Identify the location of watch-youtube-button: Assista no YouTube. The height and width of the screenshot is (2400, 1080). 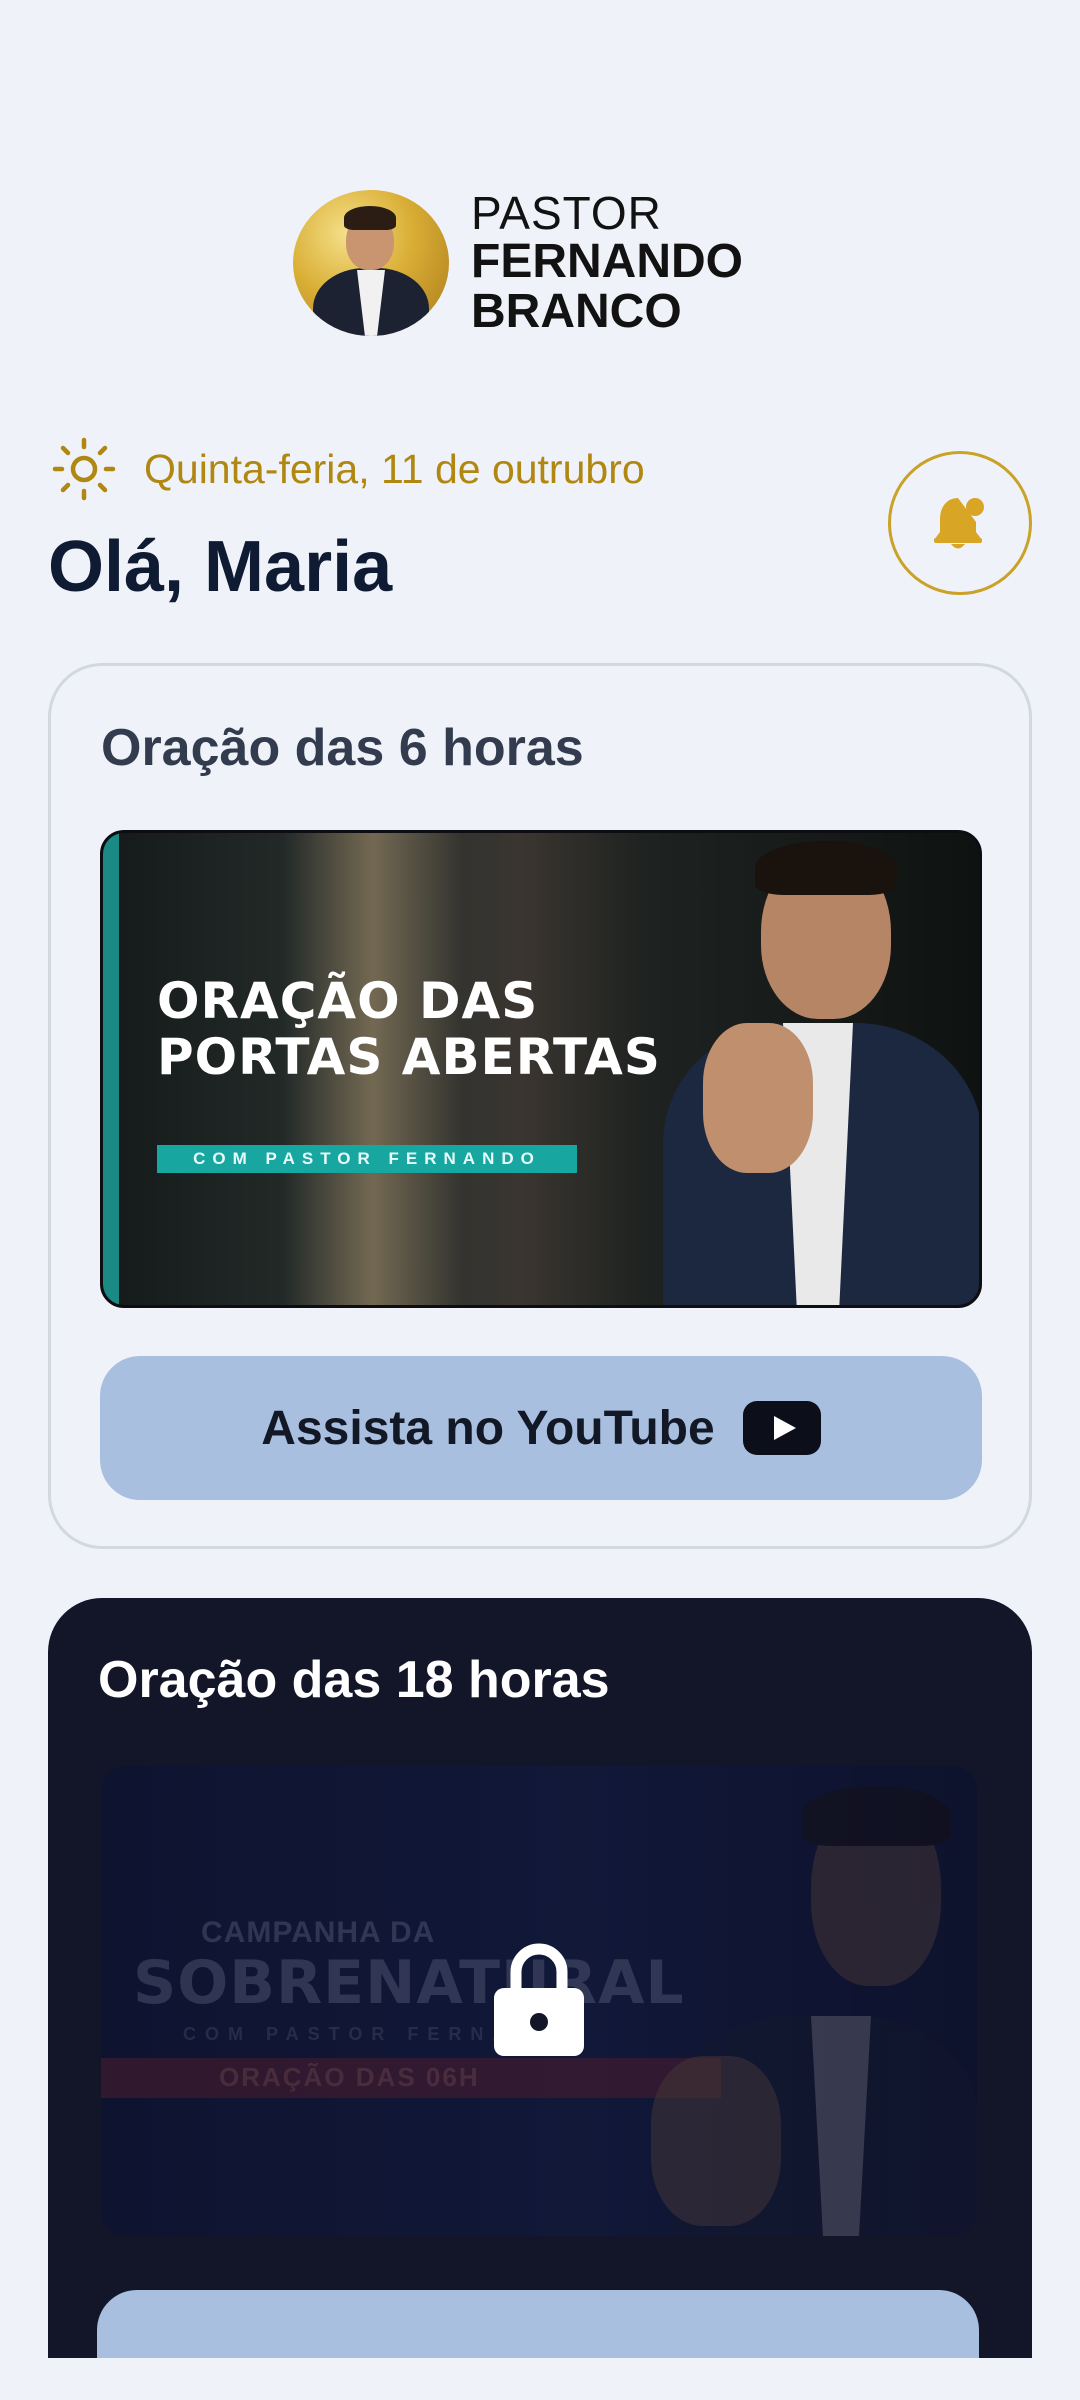
(541, 1428).